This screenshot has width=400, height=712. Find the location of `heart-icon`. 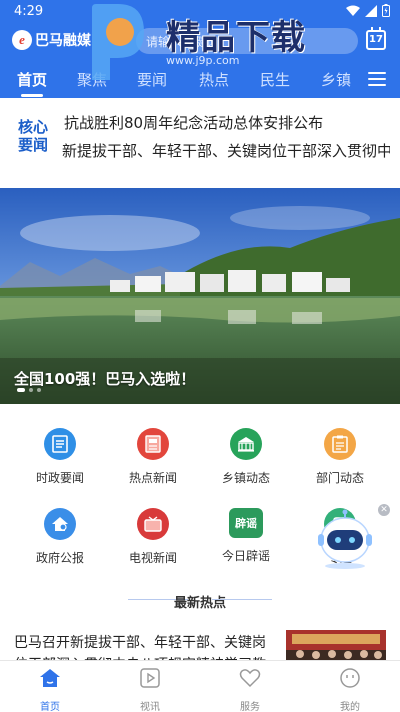

heart-icon is located at coordinates (250, 678).